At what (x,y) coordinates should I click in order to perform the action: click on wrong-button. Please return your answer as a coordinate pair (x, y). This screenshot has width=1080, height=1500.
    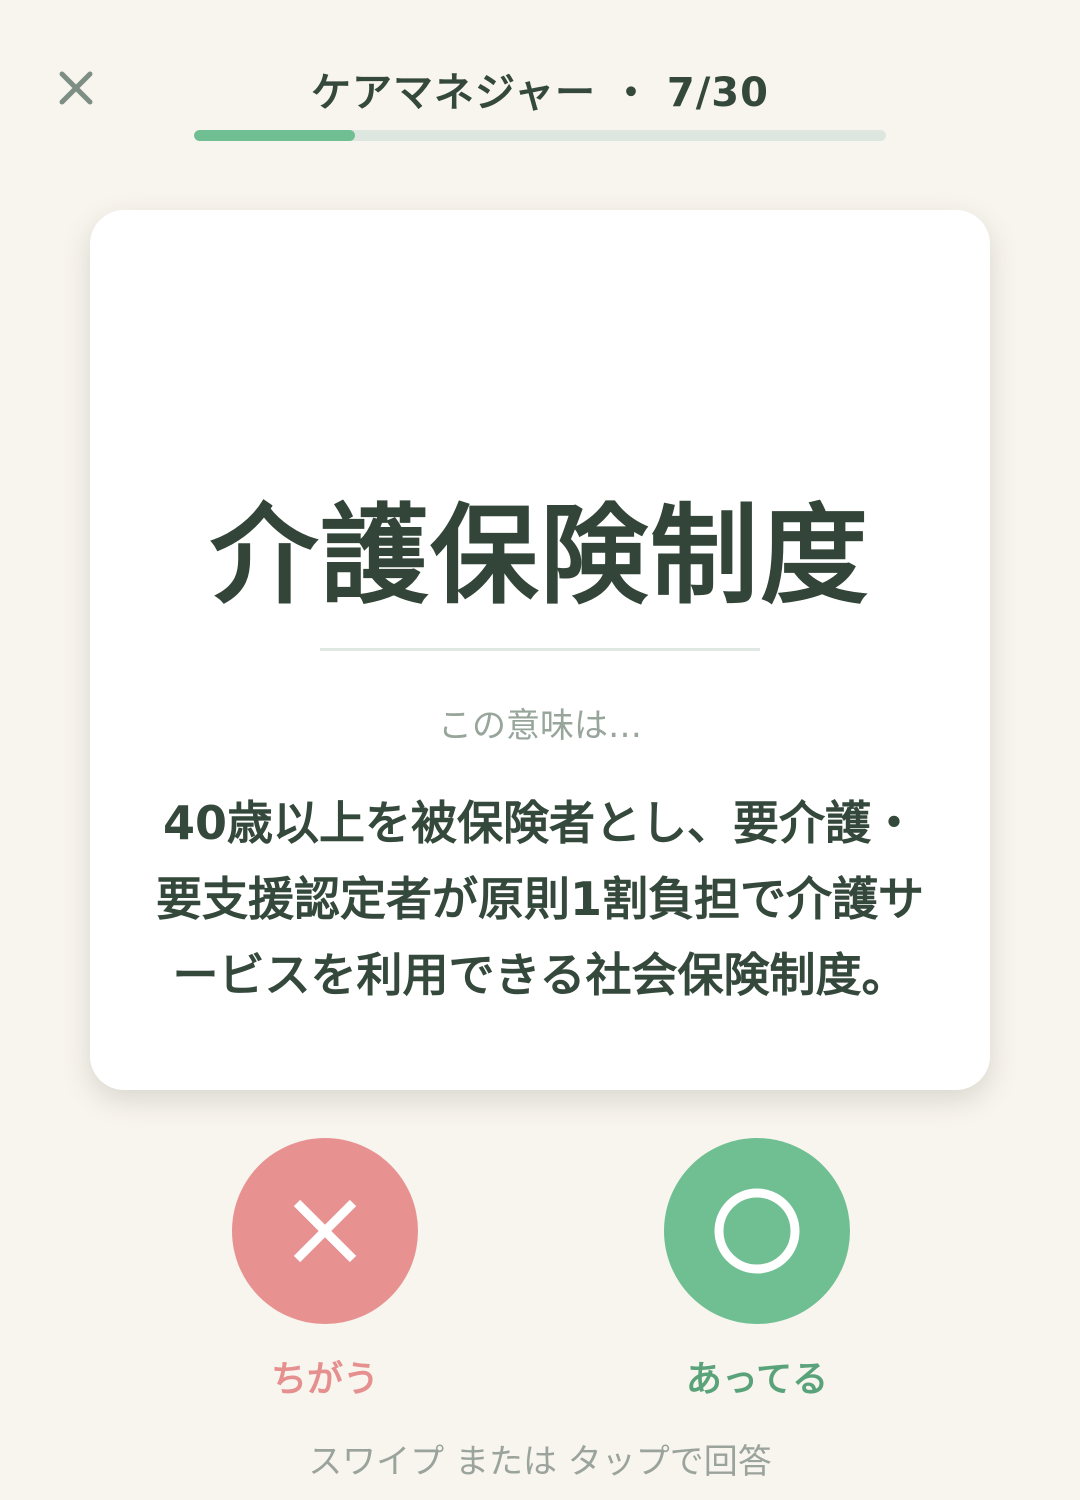
    Looking at the image, I should click on (325, 1231).